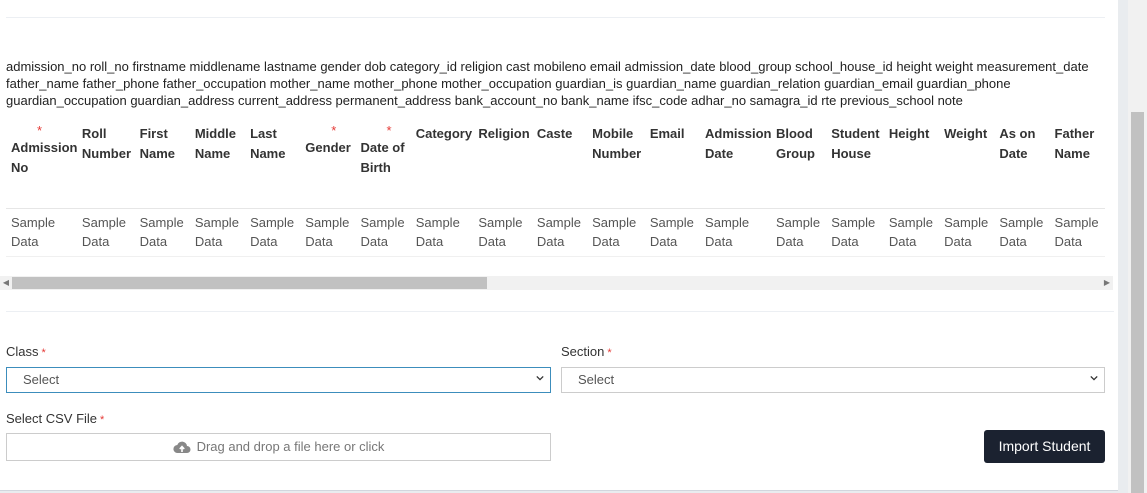 This screenshot has height=493, width=1147. Describe the element at coordinates (268, 143) in the screenshot. I see `column-header-label: Last Name` at that location.